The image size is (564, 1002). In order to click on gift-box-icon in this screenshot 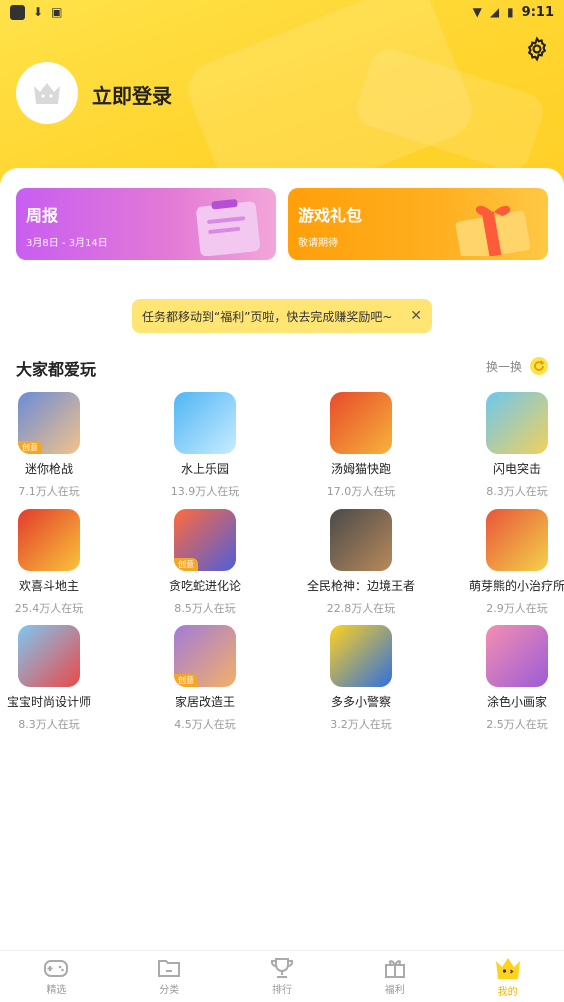, I will do `click(493, 230)`.